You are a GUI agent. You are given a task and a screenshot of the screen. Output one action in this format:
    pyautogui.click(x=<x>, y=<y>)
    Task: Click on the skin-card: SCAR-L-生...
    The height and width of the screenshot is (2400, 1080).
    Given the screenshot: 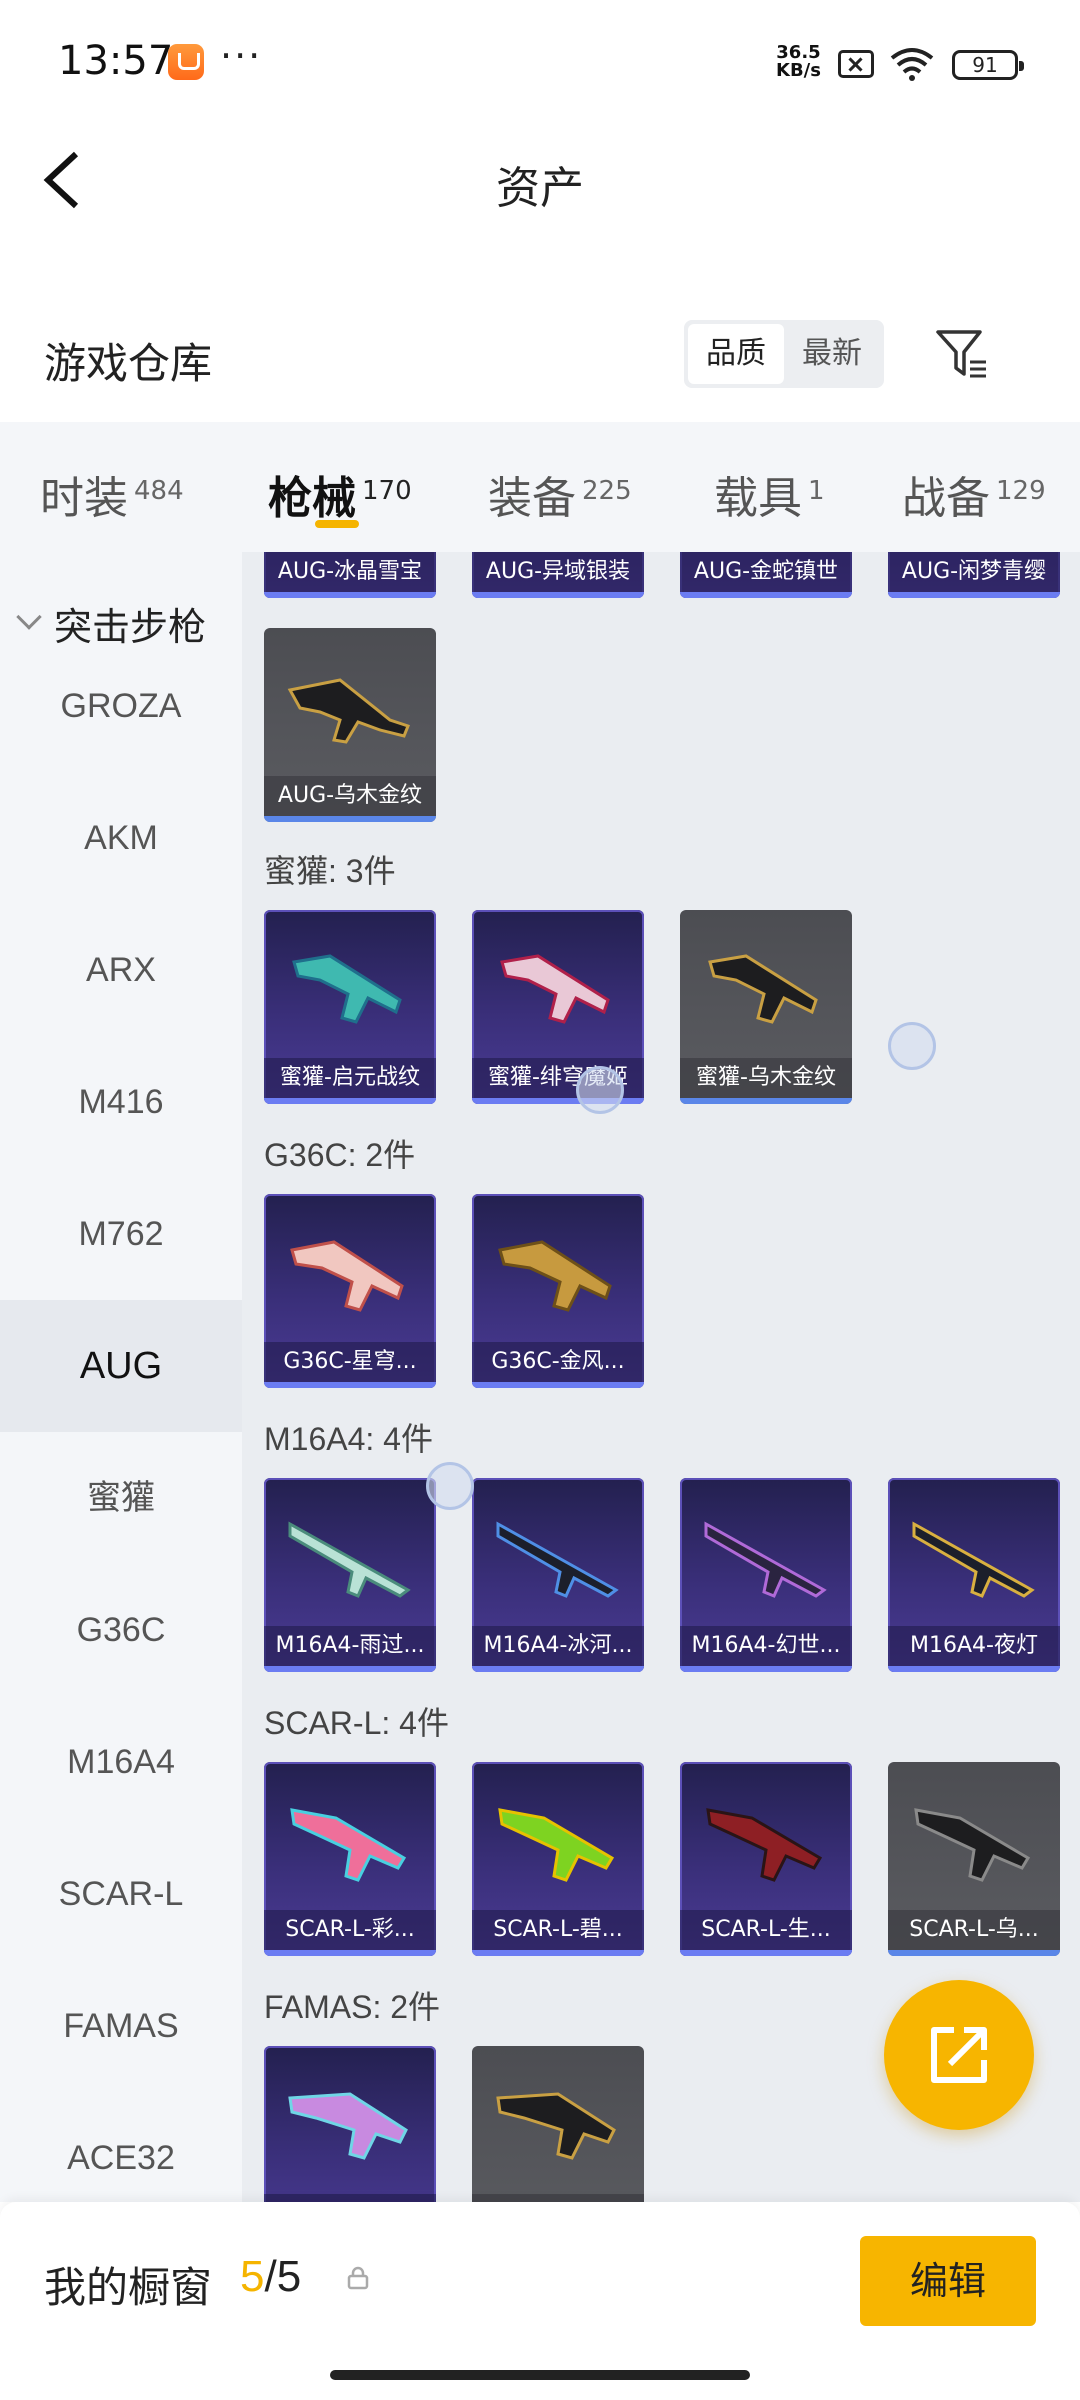 What is the action you would take?
    pyautogui.click(x=766, y=1859)
    